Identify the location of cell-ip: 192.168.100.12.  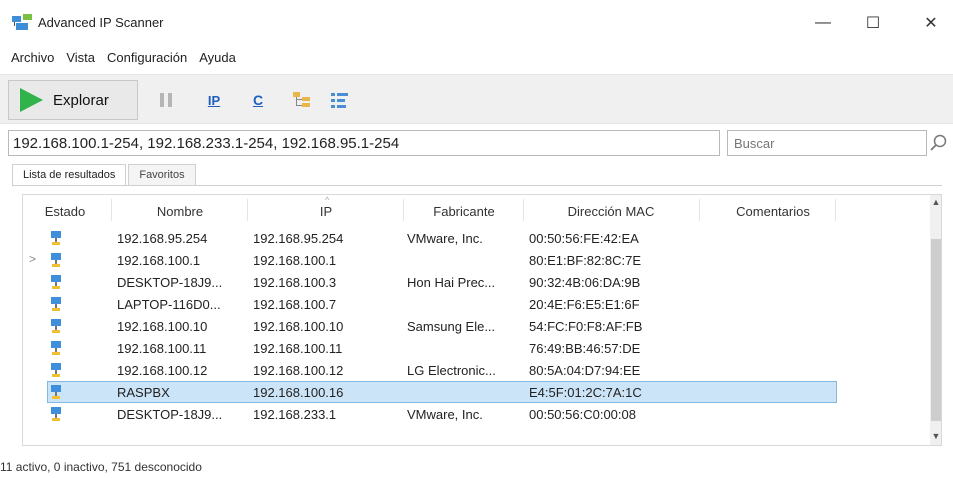
(298, 370).